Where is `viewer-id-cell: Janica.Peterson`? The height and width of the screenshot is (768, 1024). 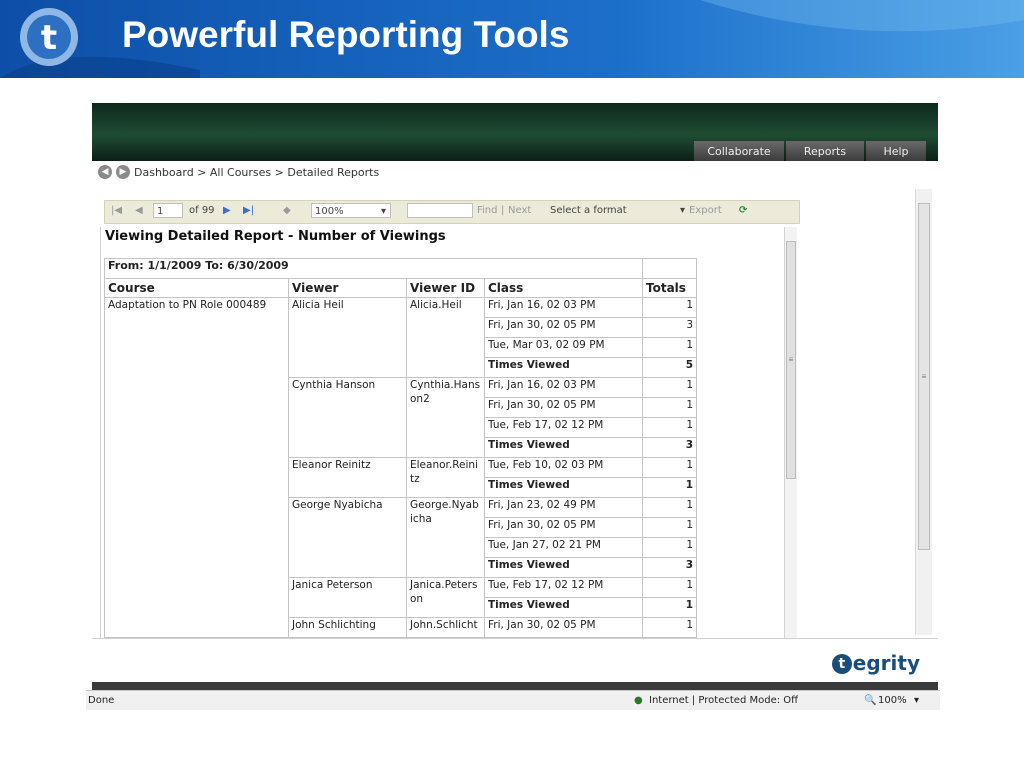
viewer-id-cell: Janica.Peterson is located at coordinates (445, 597).